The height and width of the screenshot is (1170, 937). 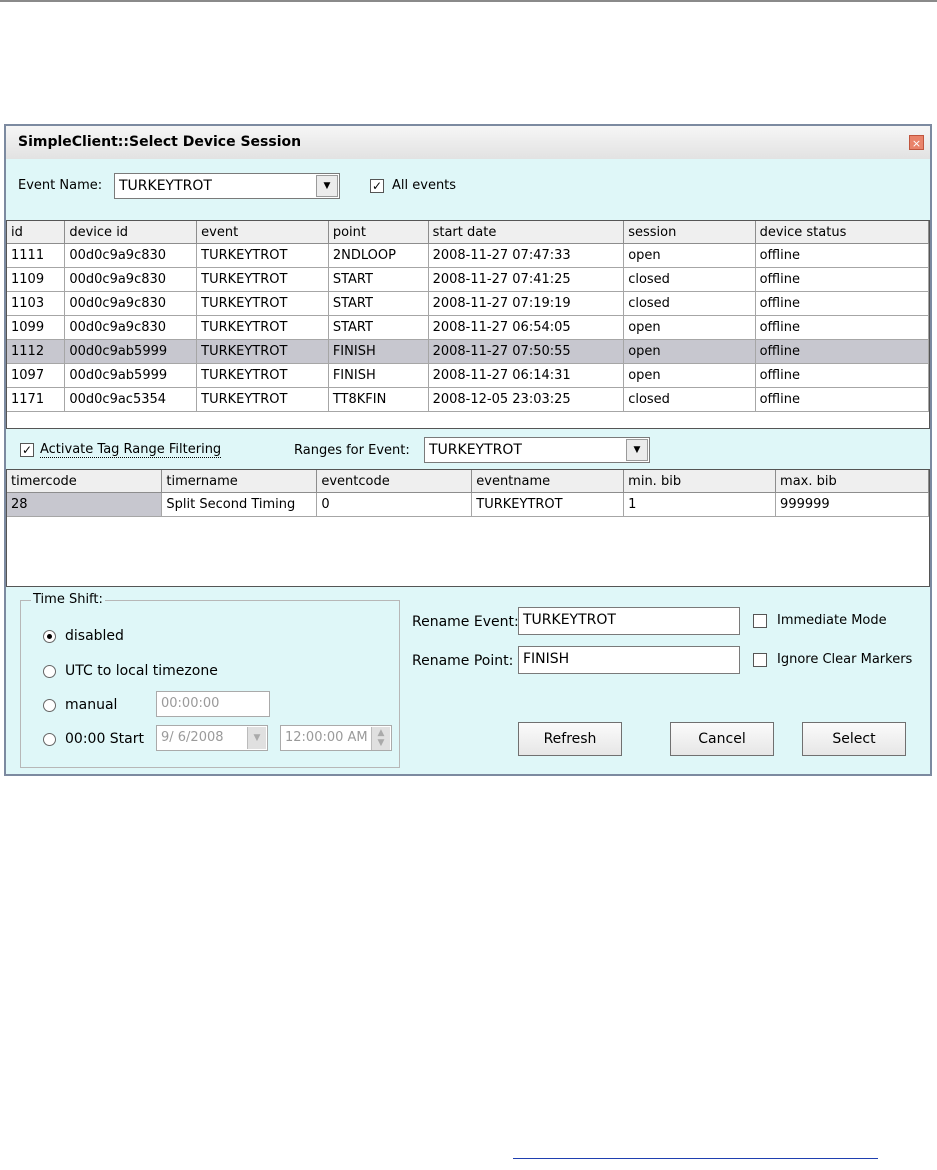 What do you see at coordinates (326, 737) in the screenshot?
I see `start-time-value: 12:00:00 AM` at bounding box center [326, 737].